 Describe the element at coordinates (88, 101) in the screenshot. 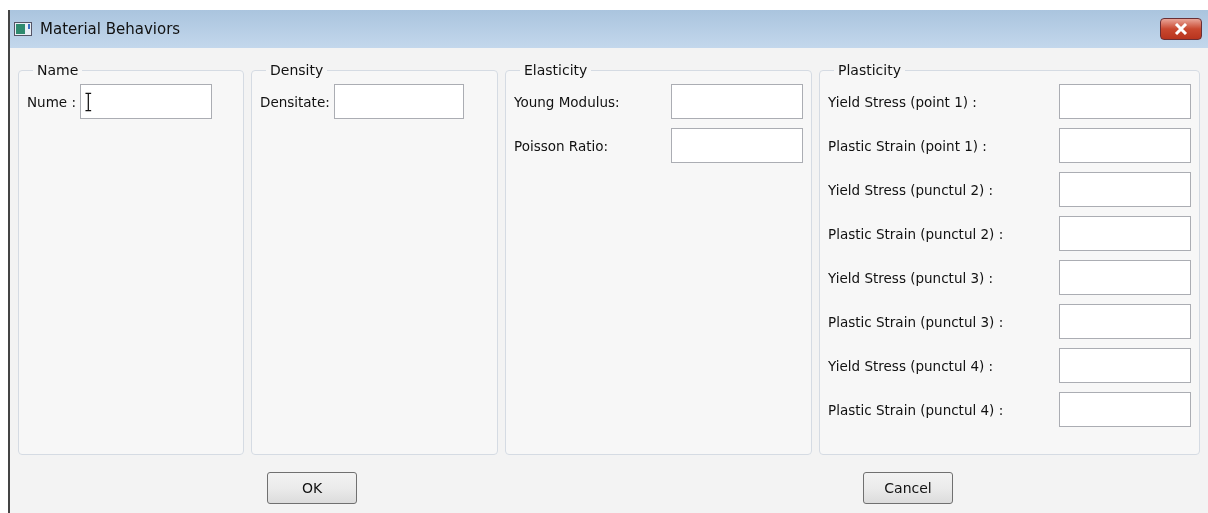

I see `text-cursor-icon` at that location.